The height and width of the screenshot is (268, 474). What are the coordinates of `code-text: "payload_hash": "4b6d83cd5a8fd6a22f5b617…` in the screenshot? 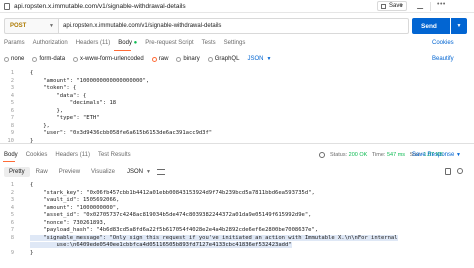 It's located at (174, 230).